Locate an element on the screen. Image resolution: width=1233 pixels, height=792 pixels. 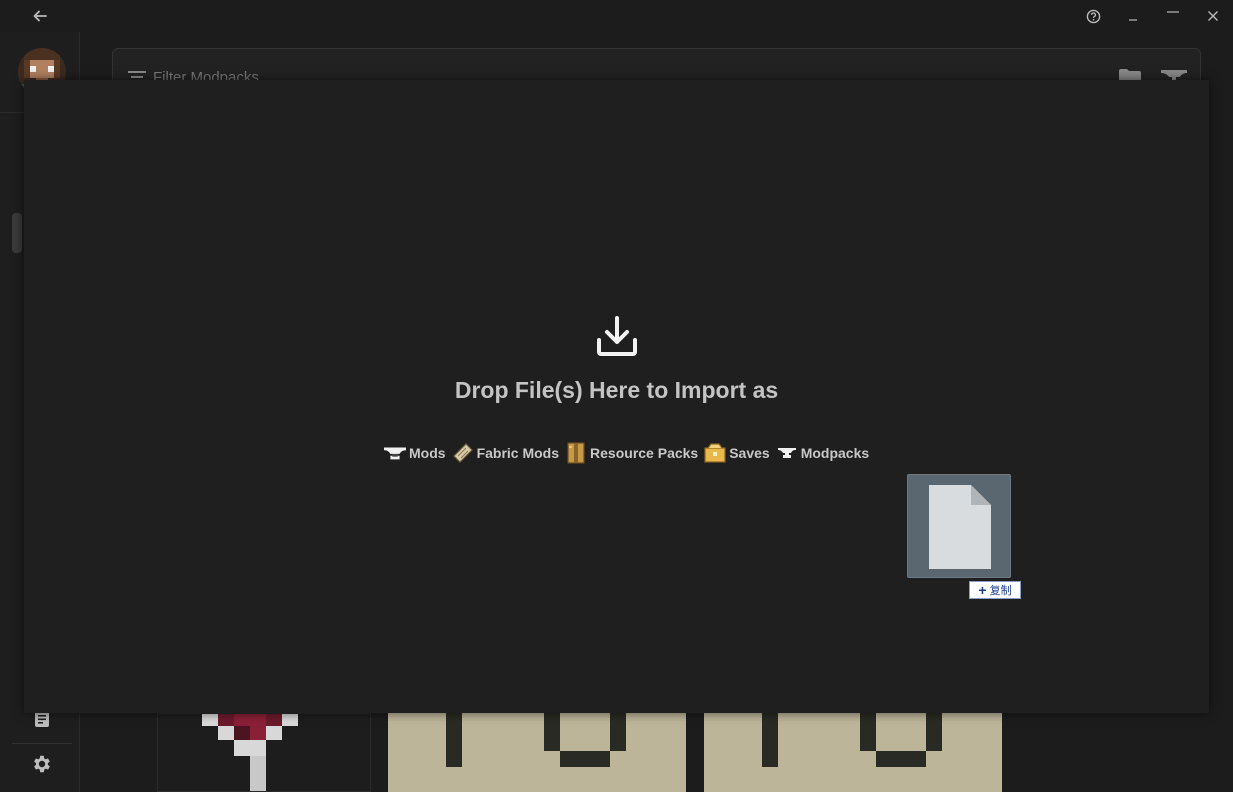
type-label: Mods is located at coordinates (427, 453).